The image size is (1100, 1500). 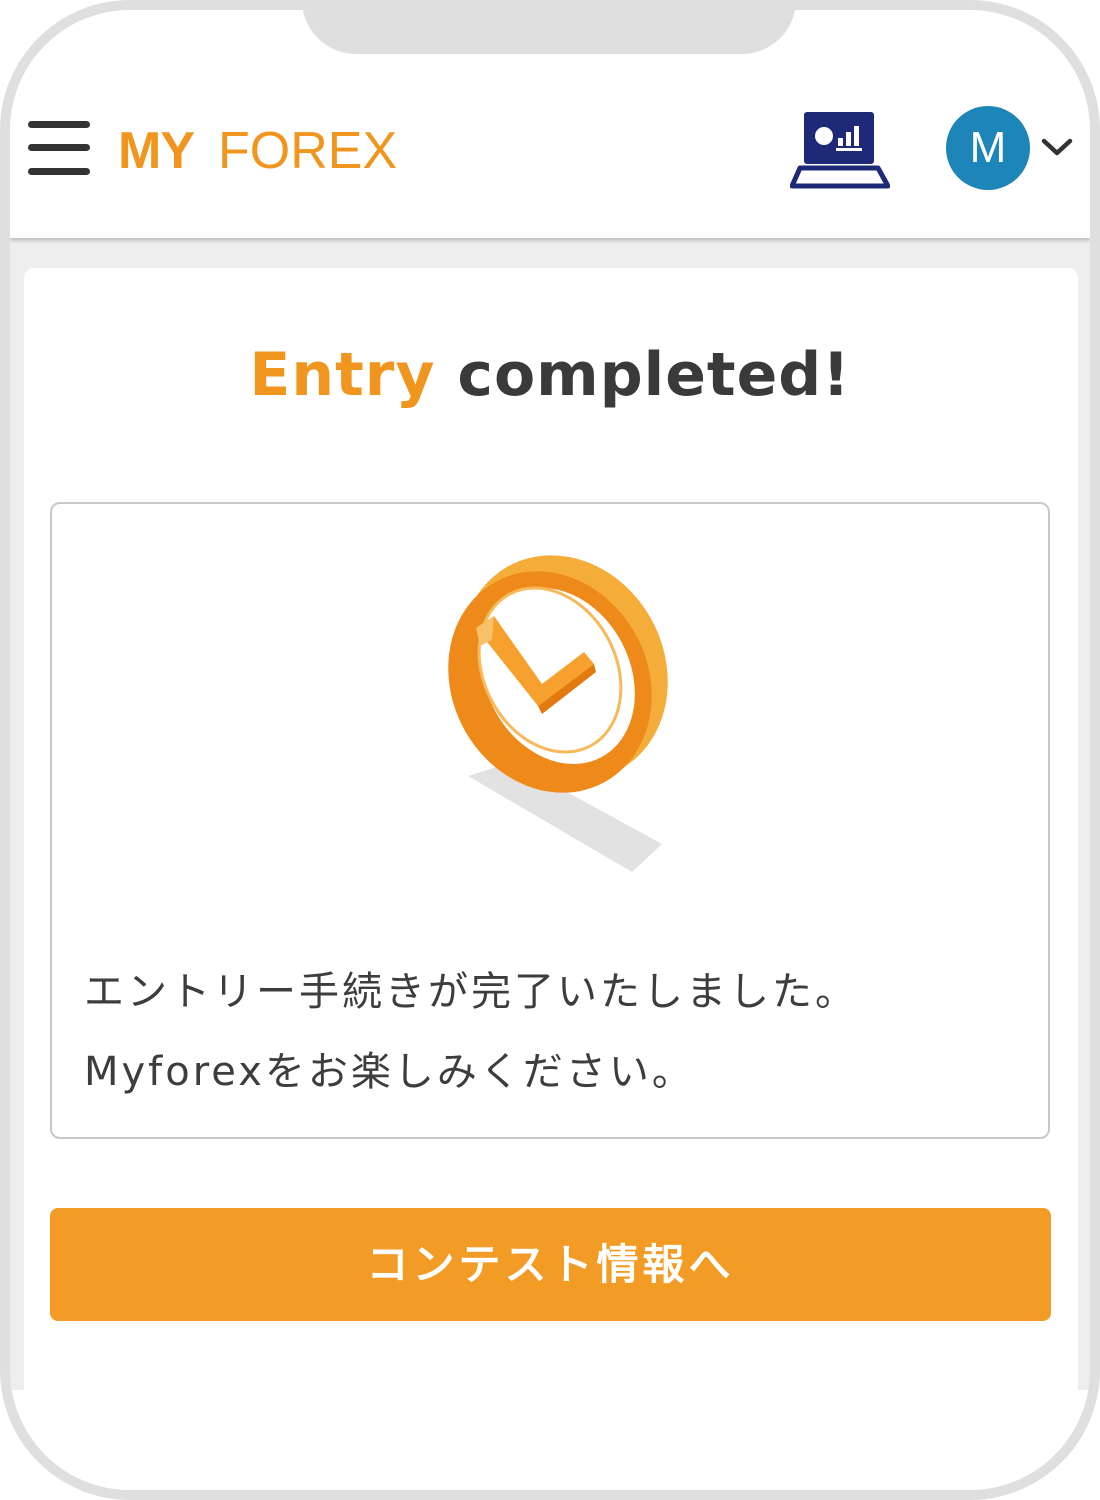 I want to click on hamburger-menu-icon, so click(x=59, y=150).